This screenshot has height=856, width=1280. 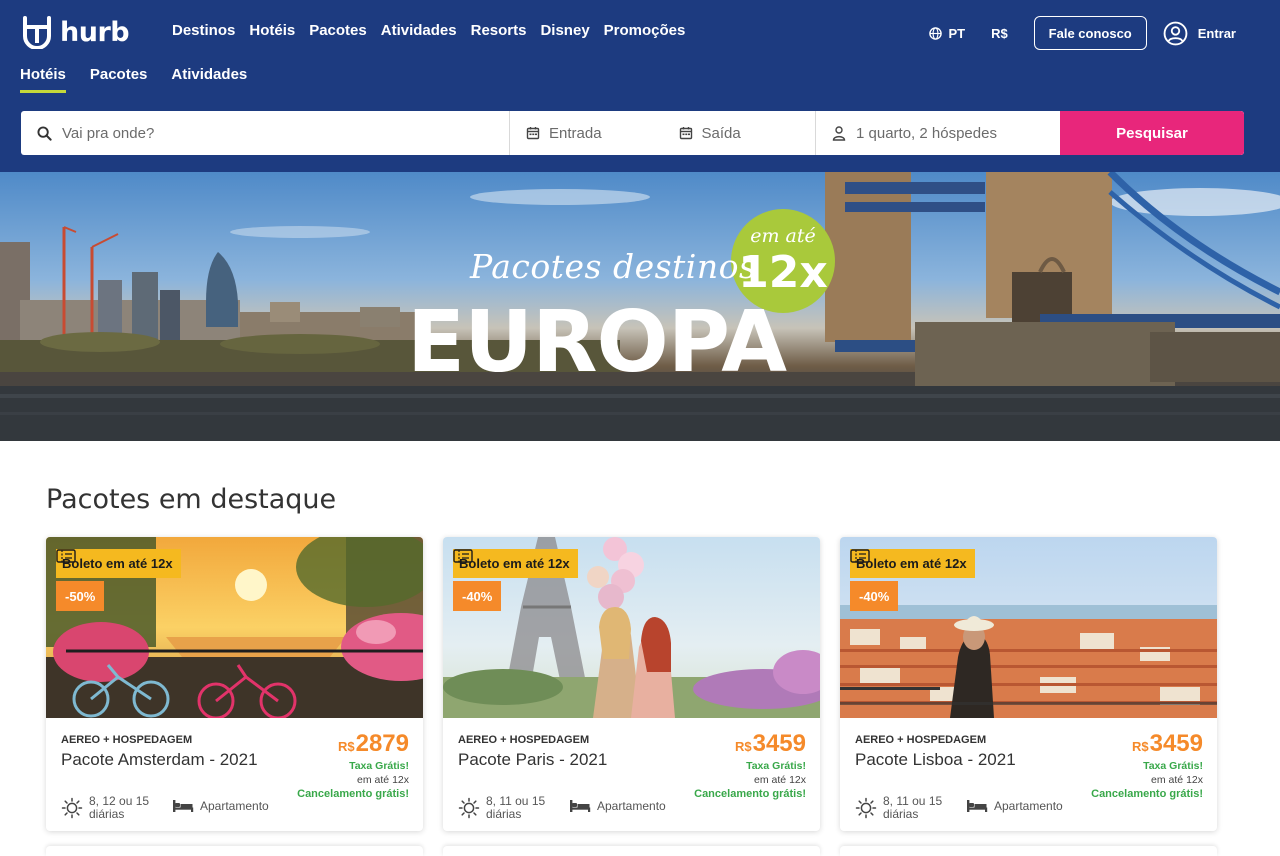 What do you see at coordinates (119, 79) in the screenshot?
I see `tab-pacotes: Pacotes` at bounding box center [119, 79].